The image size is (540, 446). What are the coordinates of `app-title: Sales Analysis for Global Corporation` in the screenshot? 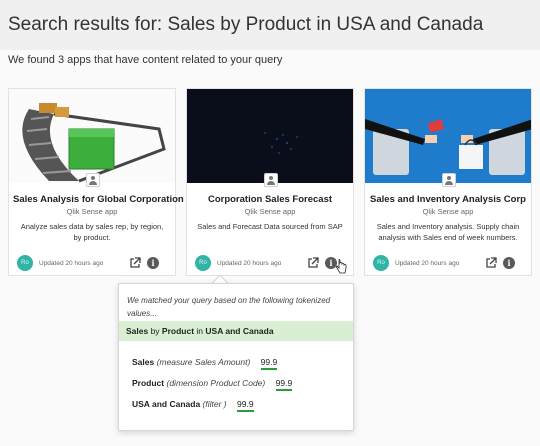 It's located at (98, 199).